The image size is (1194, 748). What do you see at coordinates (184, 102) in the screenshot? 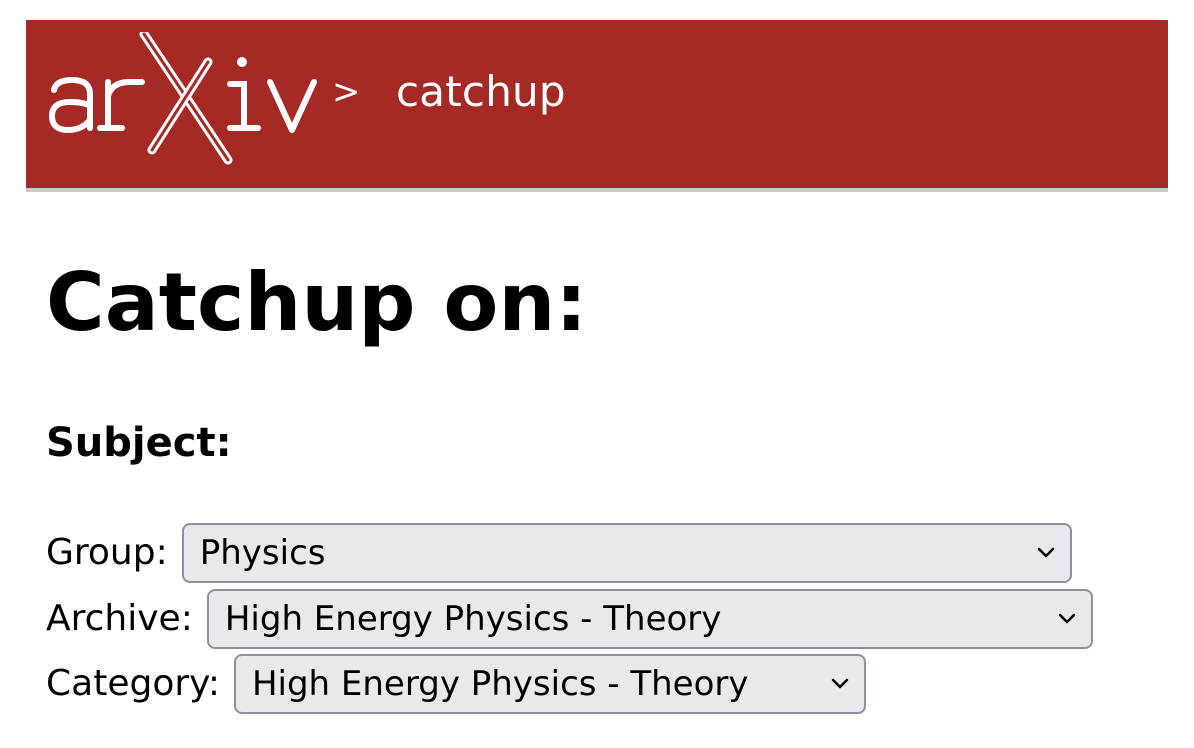
I see `arxiv-logo` at bounding box center [184, 102].